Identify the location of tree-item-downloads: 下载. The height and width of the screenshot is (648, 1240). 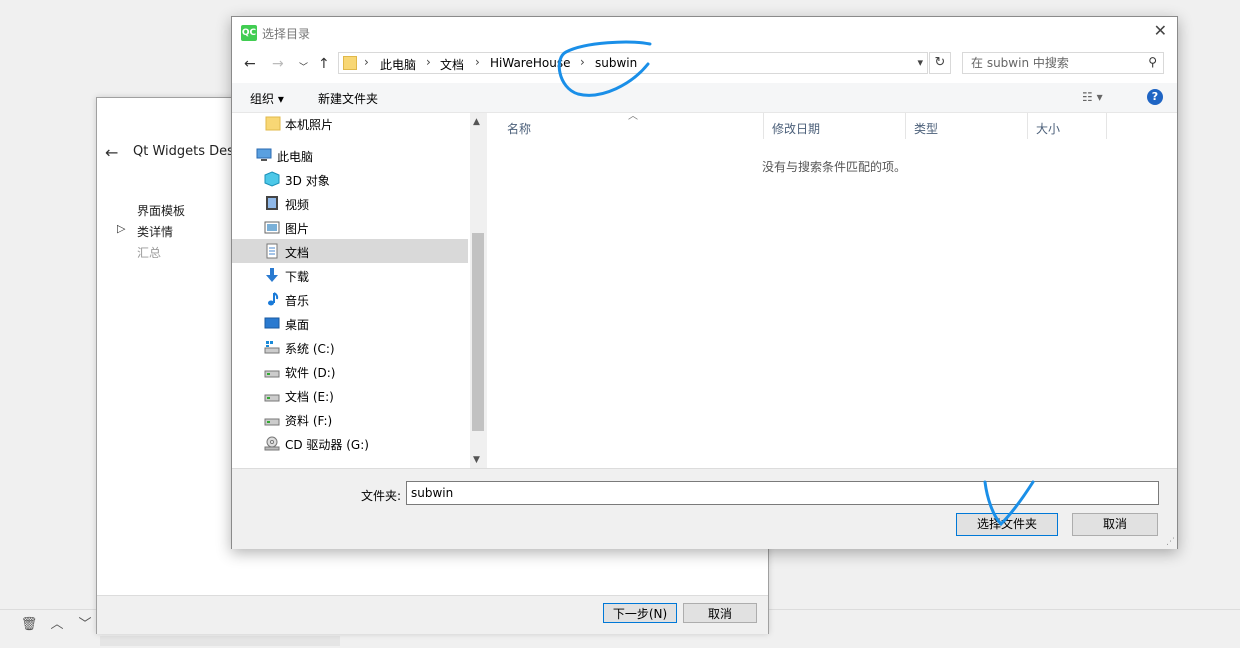
(350, 275).